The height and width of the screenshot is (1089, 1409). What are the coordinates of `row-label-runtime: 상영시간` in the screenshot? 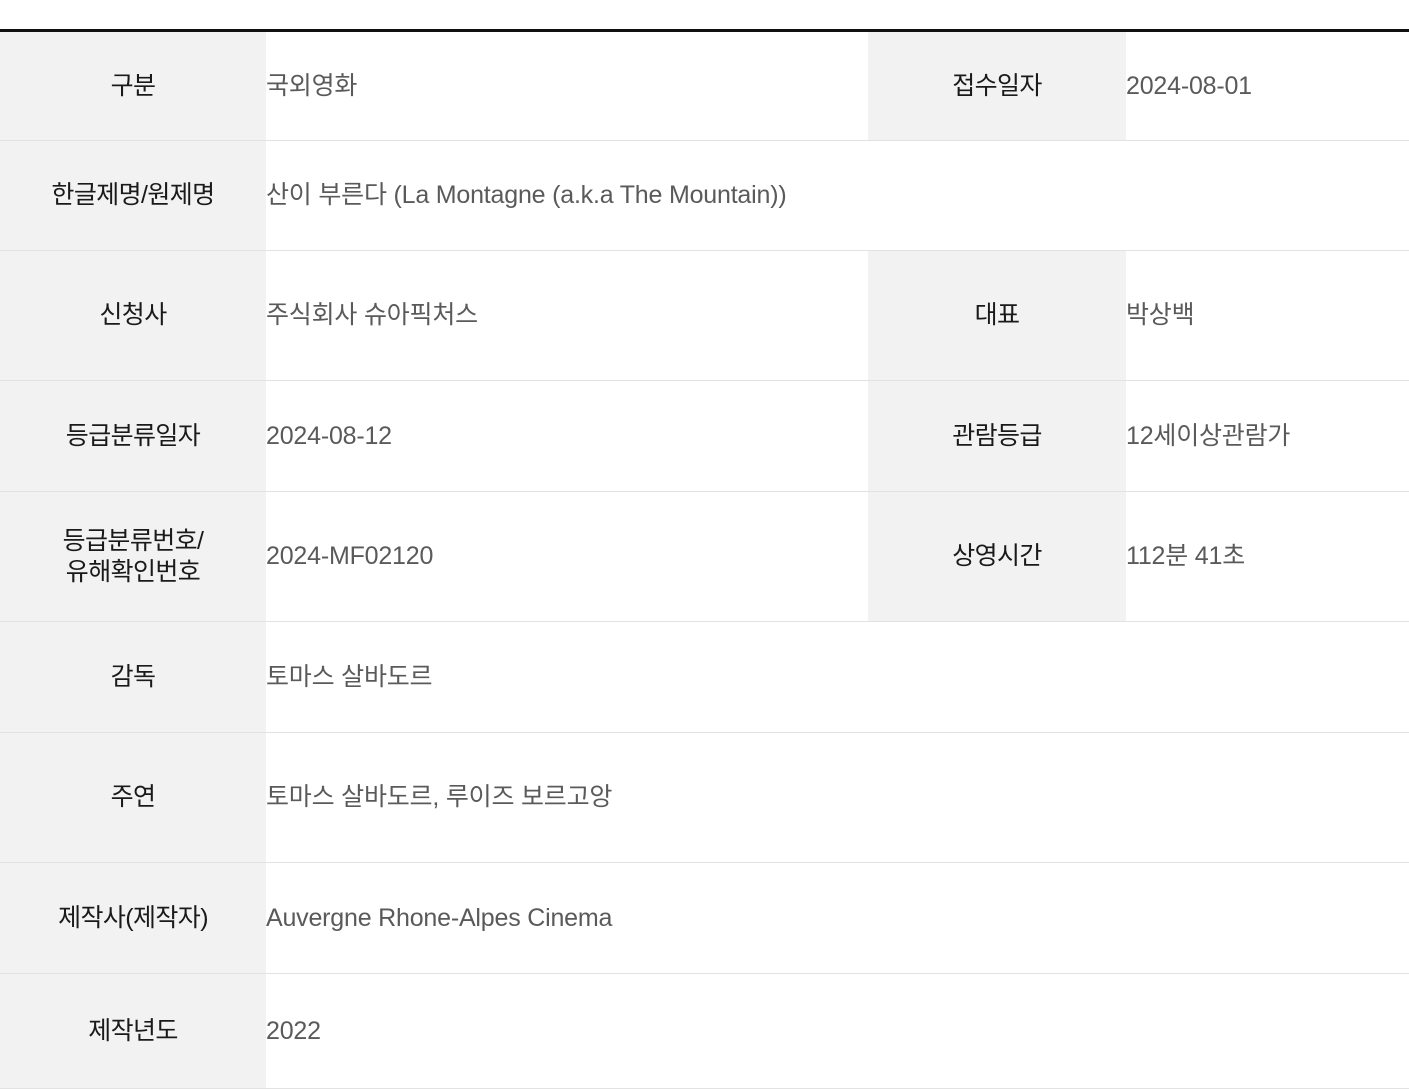 It's located at (997, 556).